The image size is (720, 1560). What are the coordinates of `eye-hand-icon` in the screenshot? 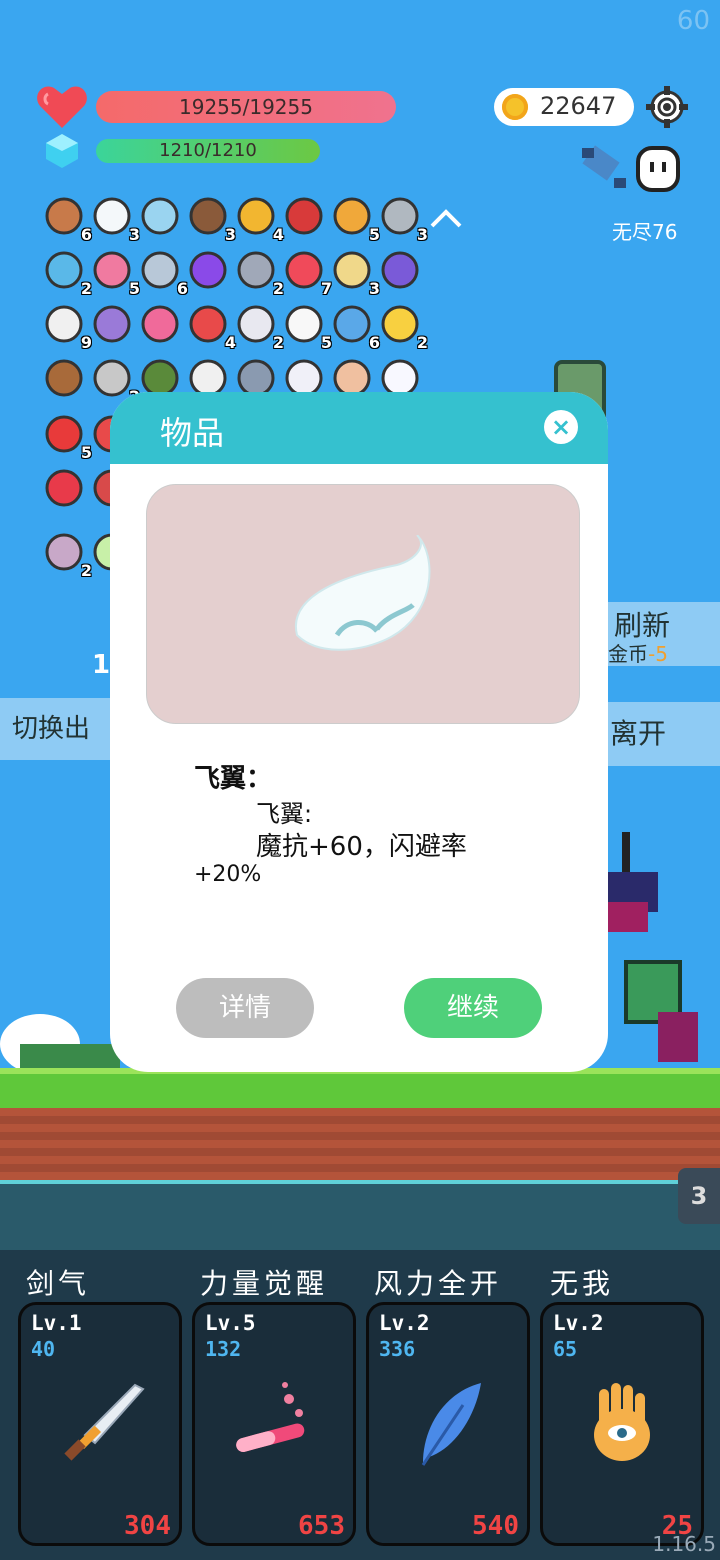 It's located at (622, 1422).